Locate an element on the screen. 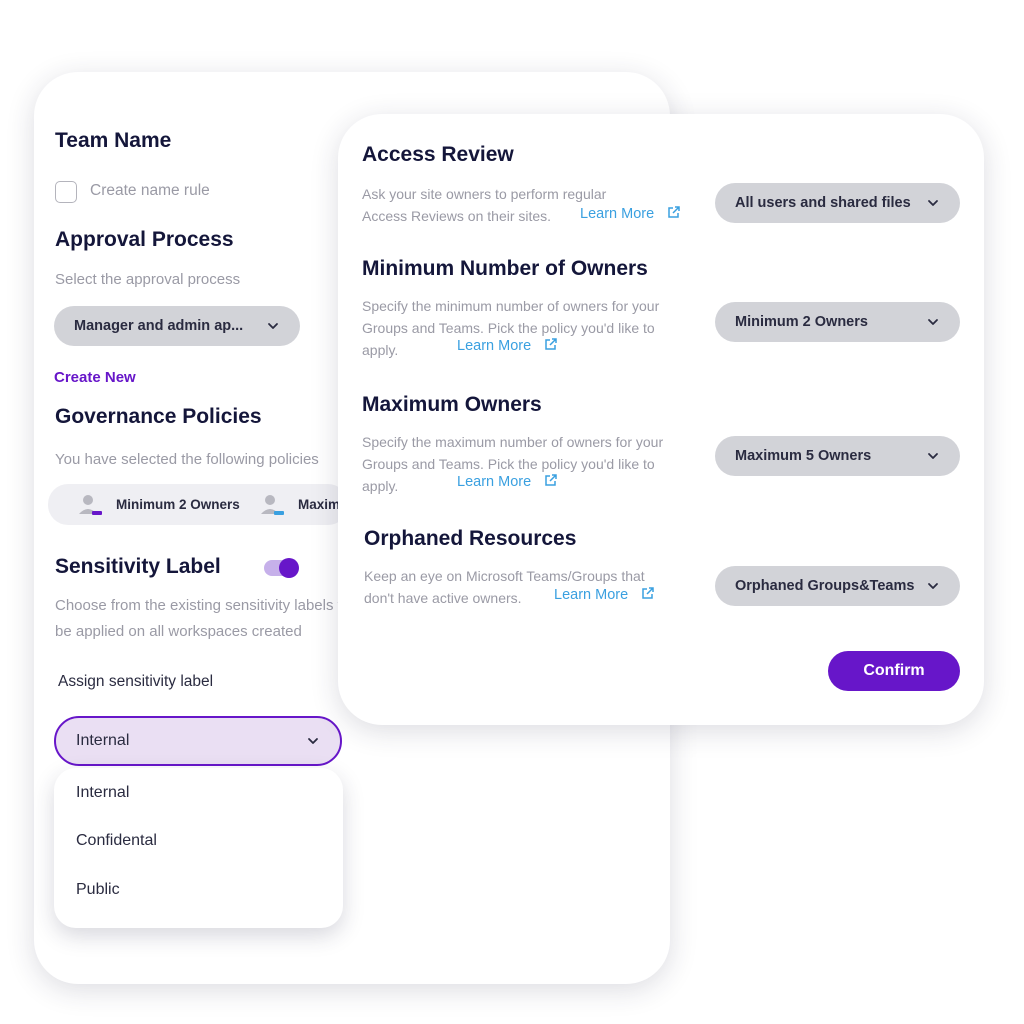 The width and height of the screenshot is (1024, 1024). access-review-description-line2: Access Reviews on their sites. is located at coordinates (457, 216).